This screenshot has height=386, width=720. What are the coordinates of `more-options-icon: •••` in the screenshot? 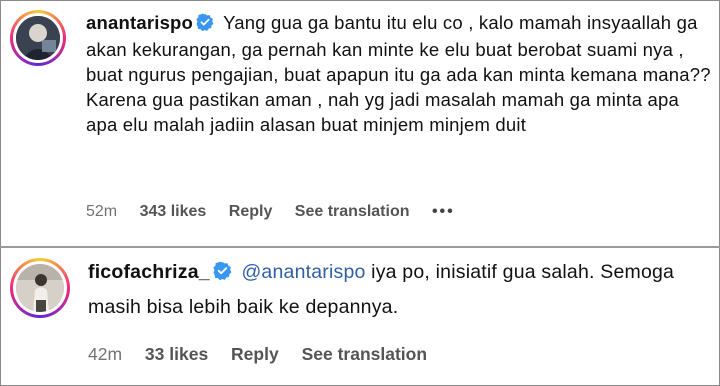 It's located at (443, 212).